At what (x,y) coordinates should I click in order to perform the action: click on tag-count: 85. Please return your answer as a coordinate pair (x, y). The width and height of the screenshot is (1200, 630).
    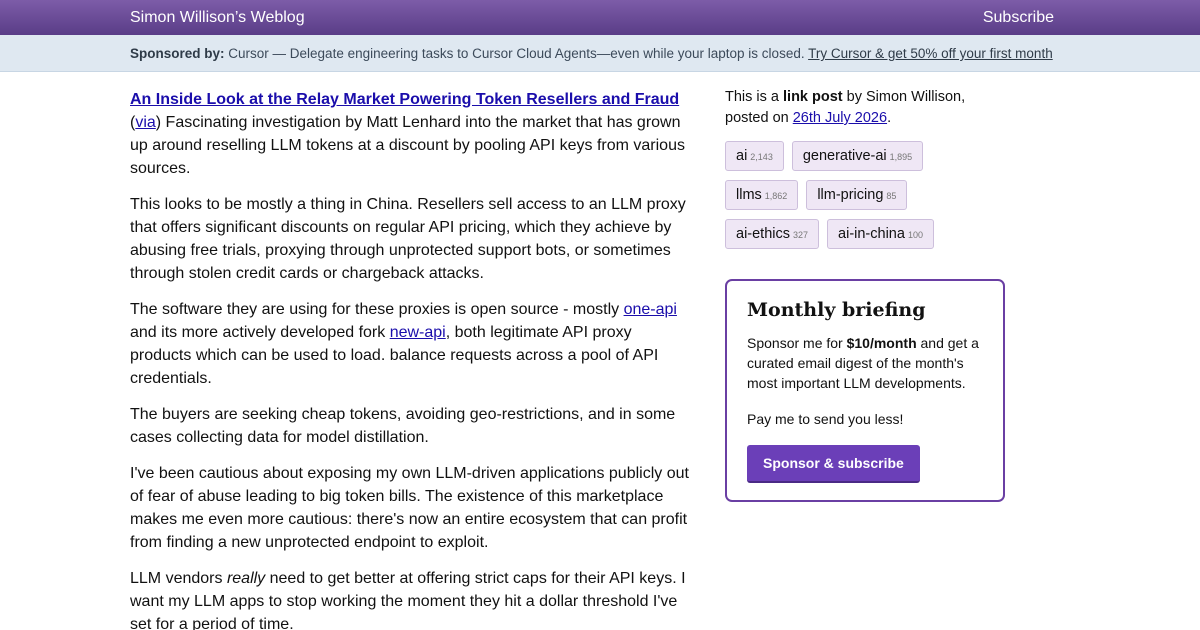
    Looking at the image, I should click on (891, 196).